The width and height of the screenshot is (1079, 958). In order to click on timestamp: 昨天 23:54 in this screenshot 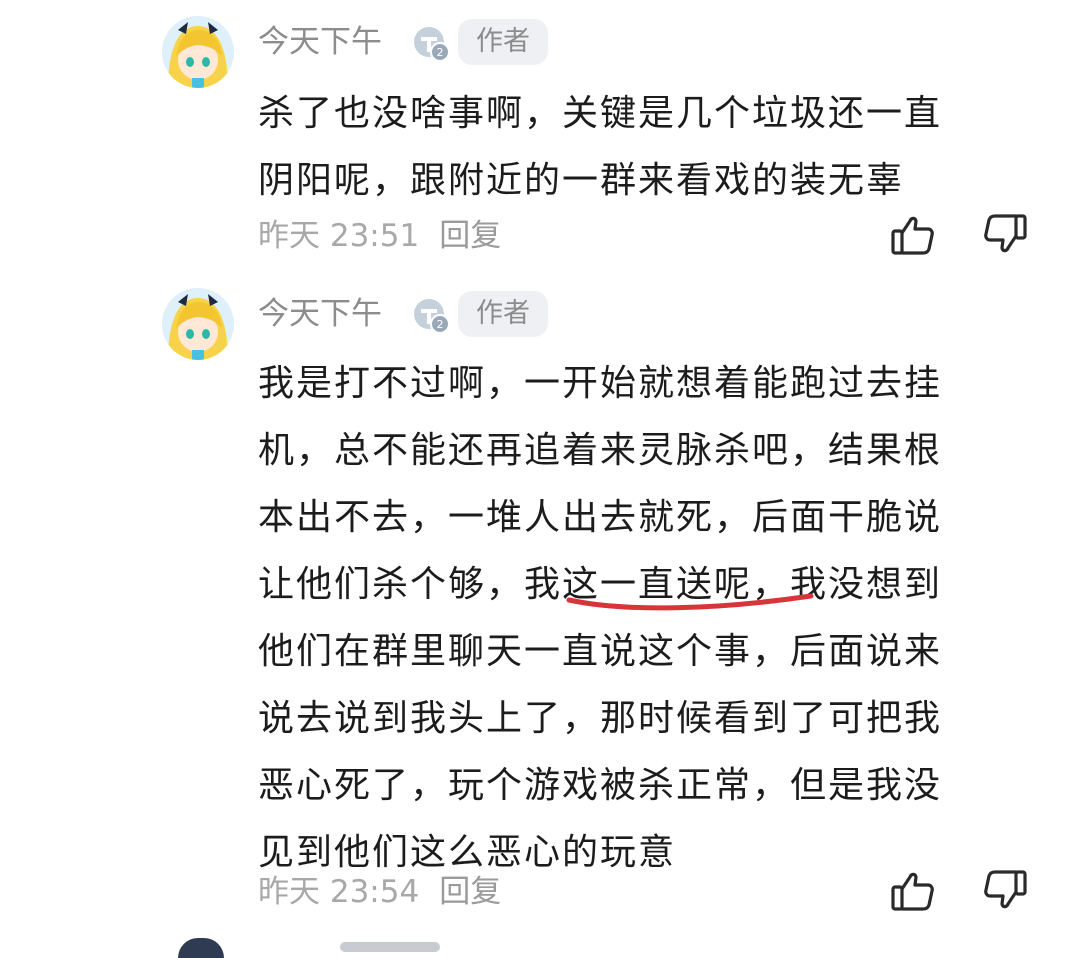, I will do `click(339, 892)`.